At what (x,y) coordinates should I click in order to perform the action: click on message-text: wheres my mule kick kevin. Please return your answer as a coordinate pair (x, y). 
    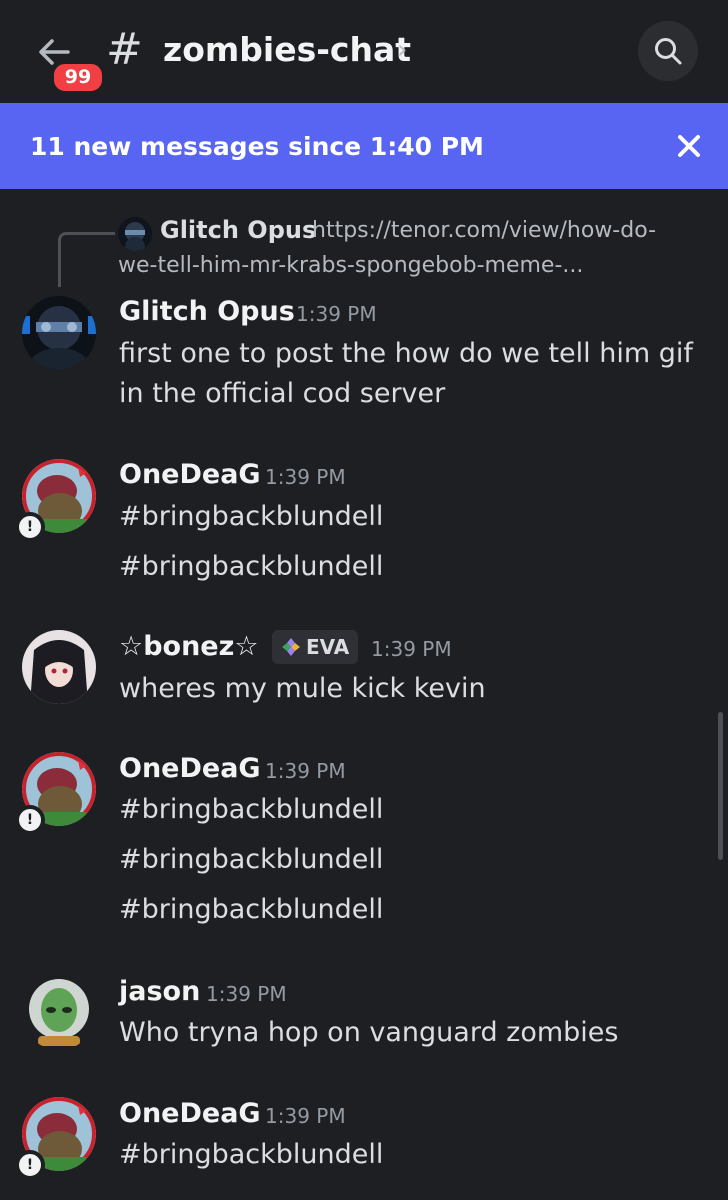
    Looking at the image, I should click on (302, 688).